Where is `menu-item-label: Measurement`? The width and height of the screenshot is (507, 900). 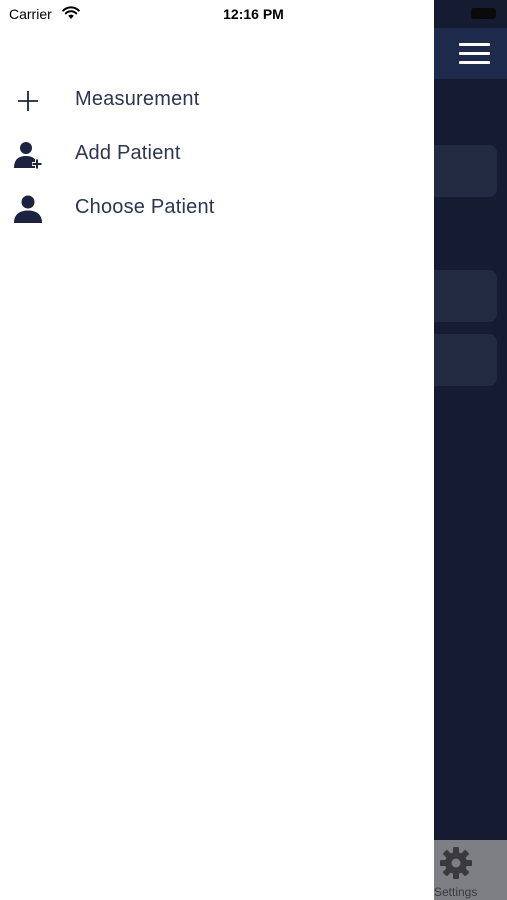 menu-item-label: Measurement is located at coordinates (137, 99).